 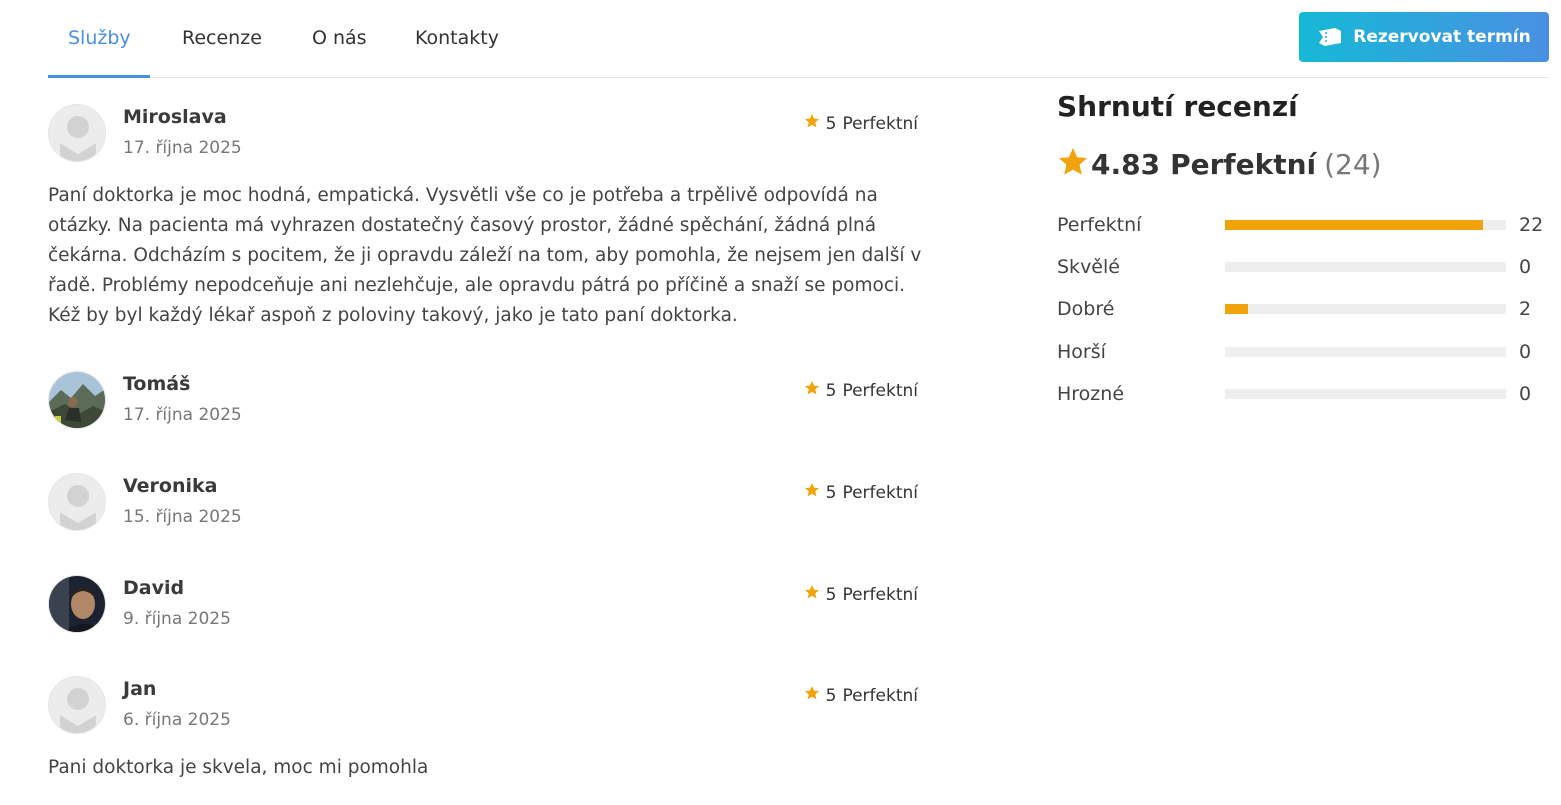 I want to click on reviewer-name: Jan, so click(x=140, y=689).